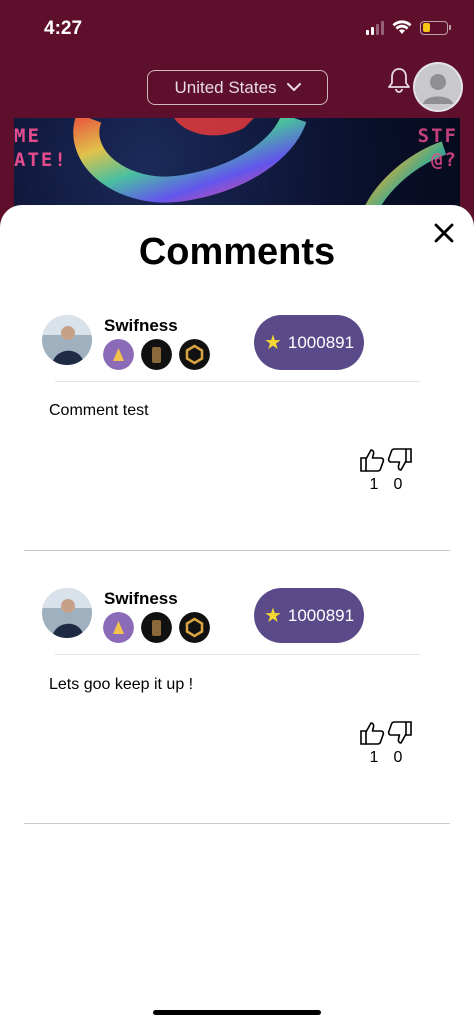 The height and width of the screenshot is (1025, 474). I want to click on country-label: United States, so click(225, 87).